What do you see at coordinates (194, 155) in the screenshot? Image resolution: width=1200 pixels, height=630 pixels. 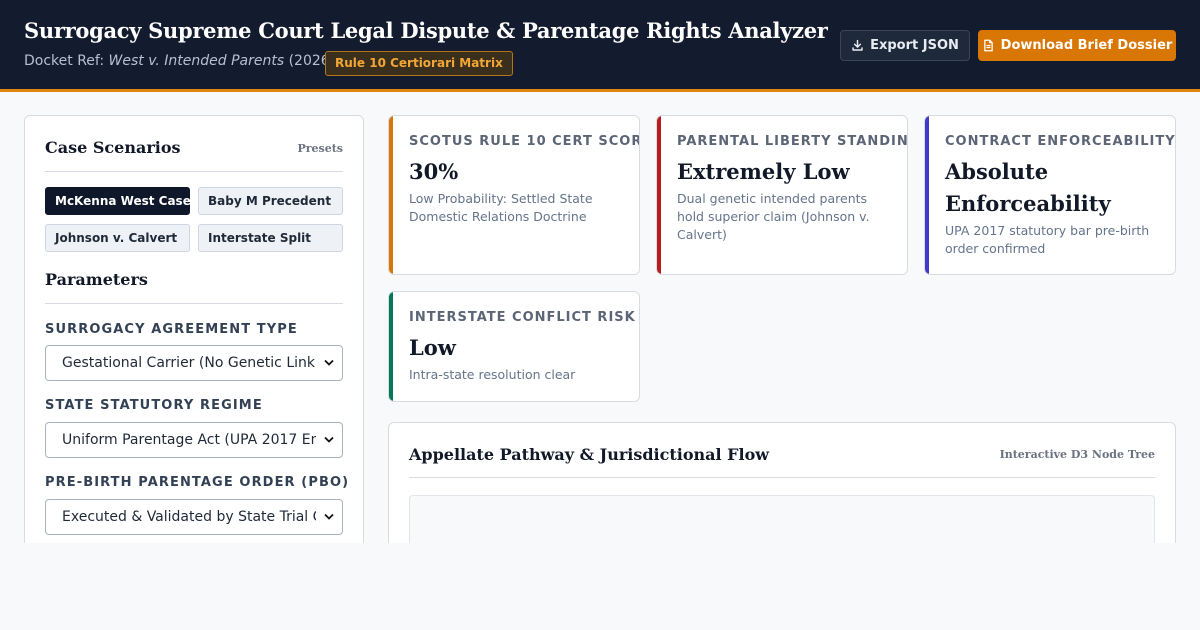 I see `case-scenarios-header: Case Scenarios Presets` at bounding box center [194, 155].